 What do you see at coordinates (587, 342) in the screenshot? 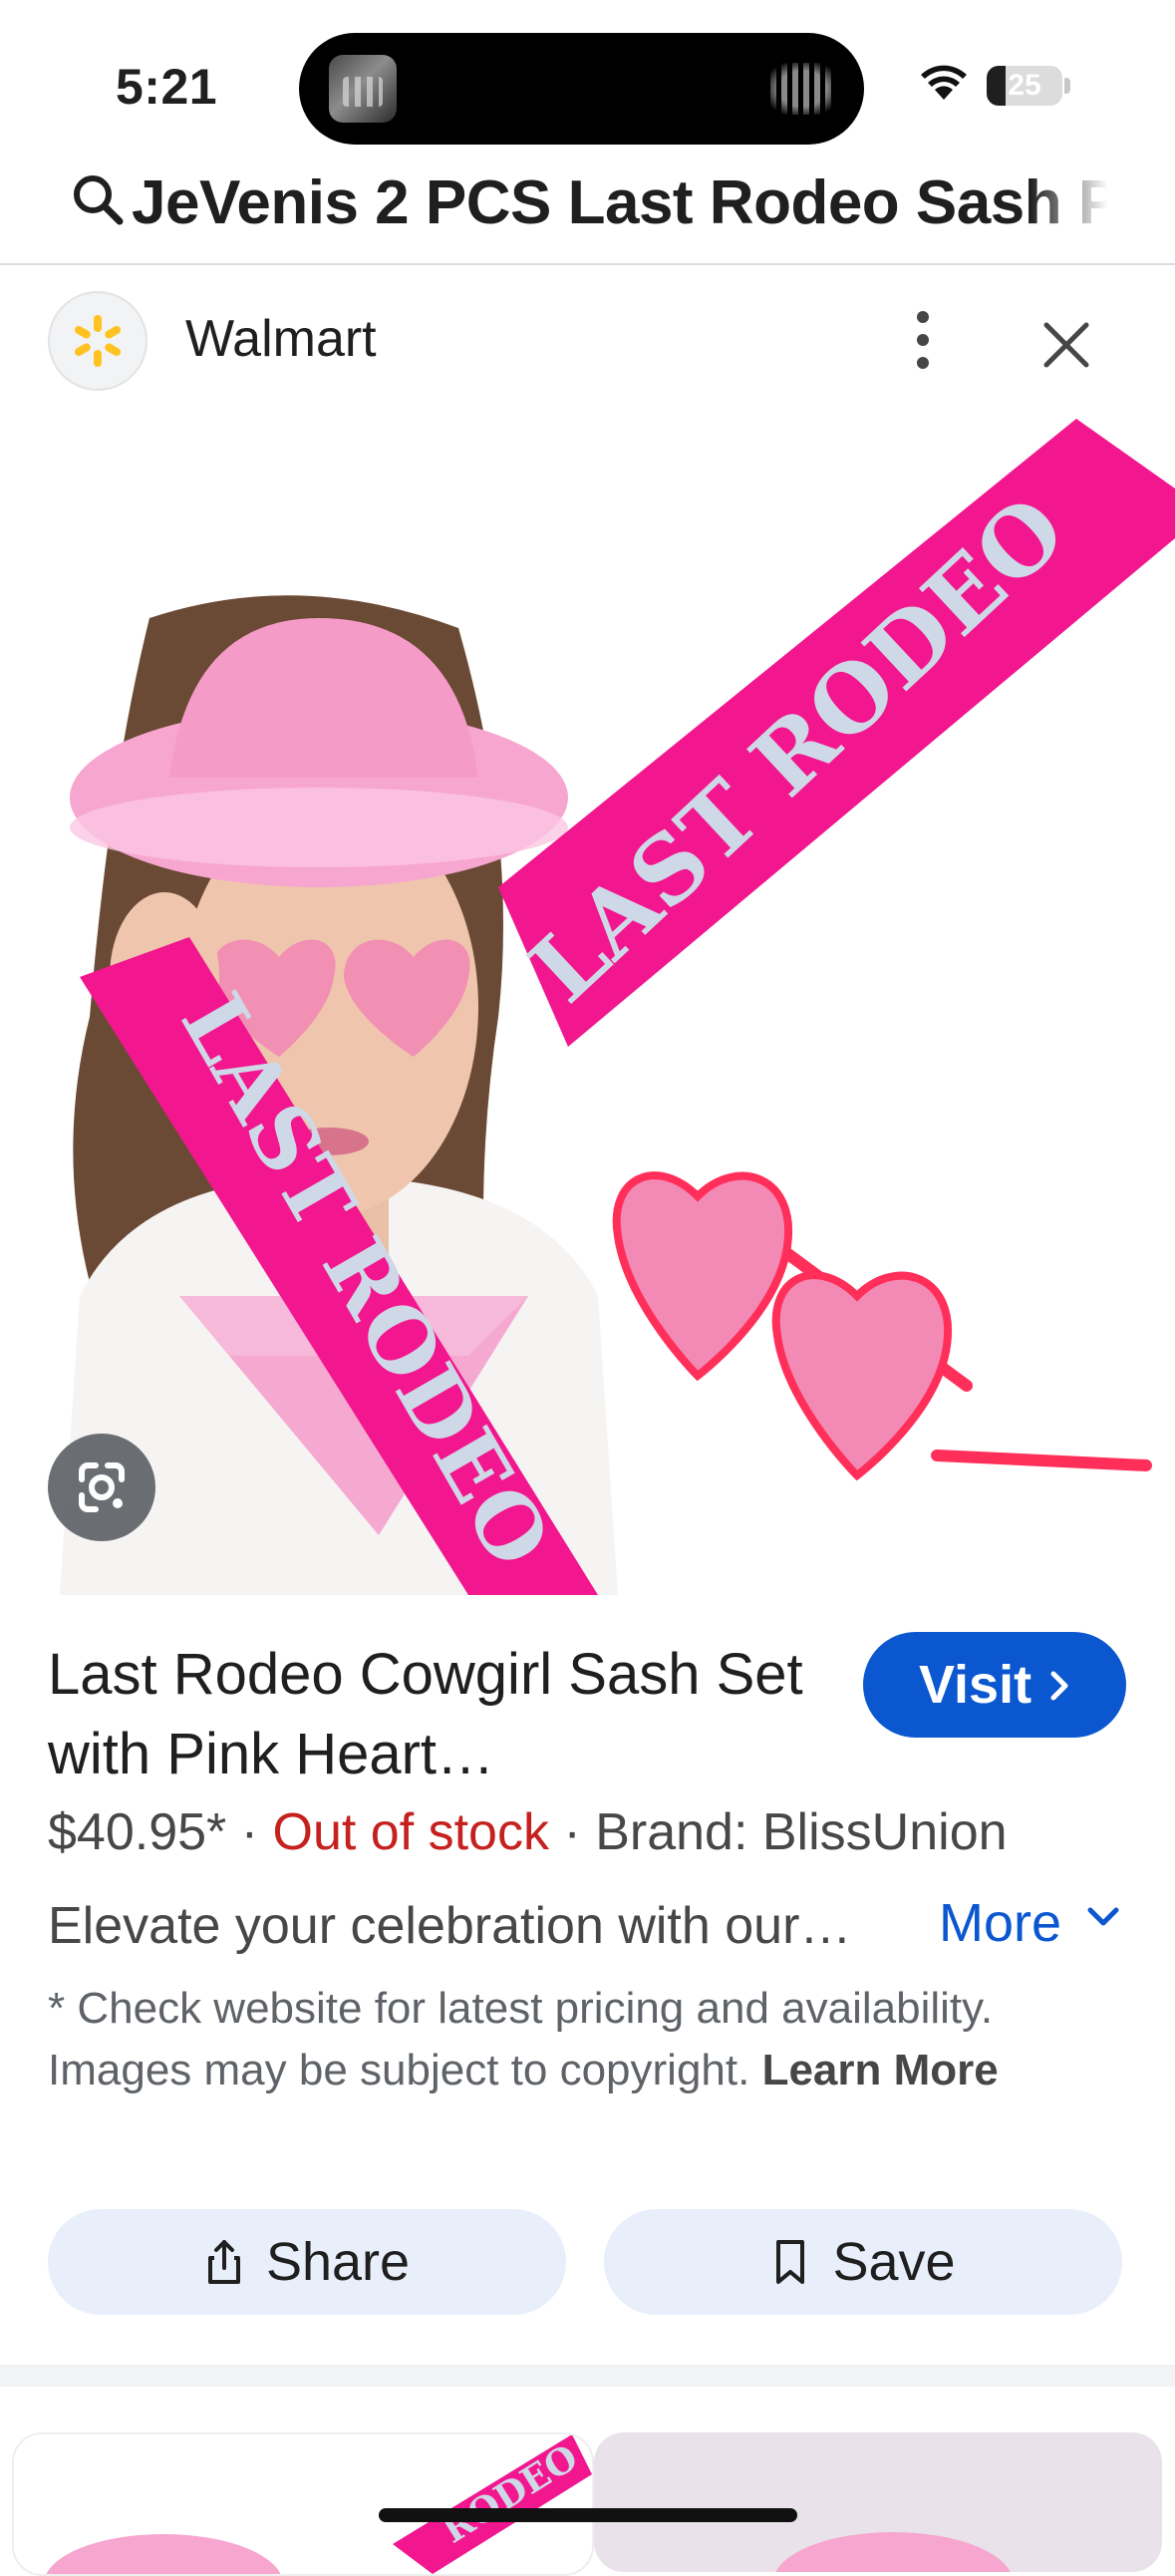
I see `source-row: Walmart` at bounding box center [587, 342].